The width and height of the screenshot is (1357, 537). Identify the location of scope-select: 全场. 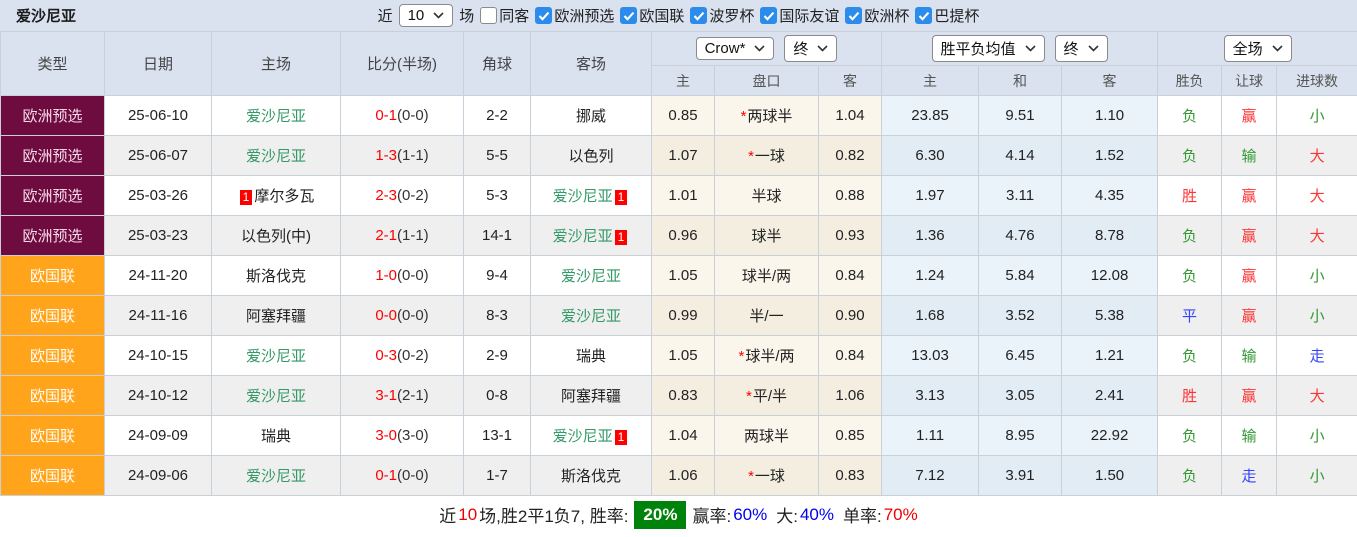
(1257, 48).